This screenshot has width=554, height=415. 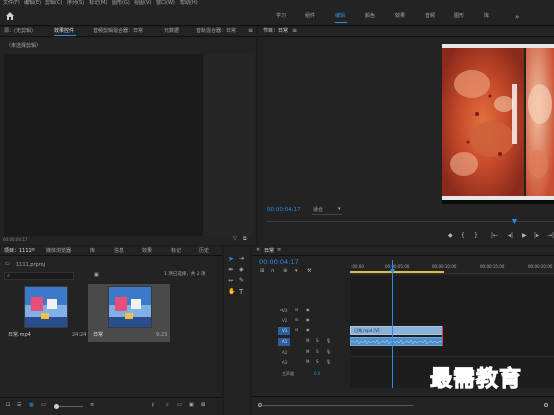 What do you see at coordinates (165, 3) in the screenshot?
I see `menu-window: 窗口(W)` at bounding box center [165, 3].